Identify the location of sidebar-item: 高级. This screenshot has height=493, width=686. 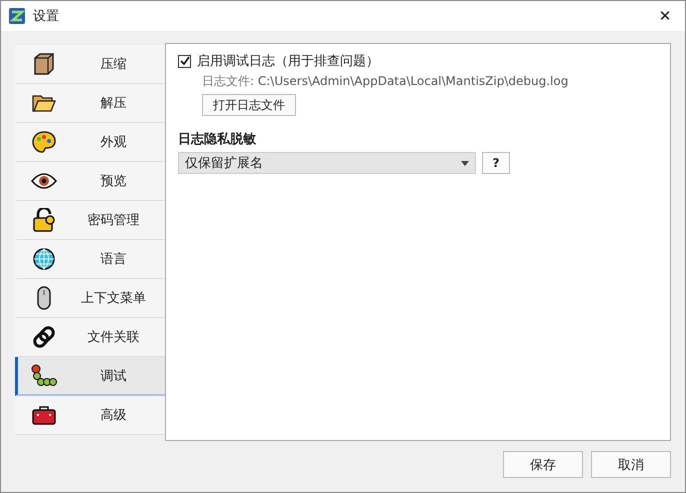
(90, 415).